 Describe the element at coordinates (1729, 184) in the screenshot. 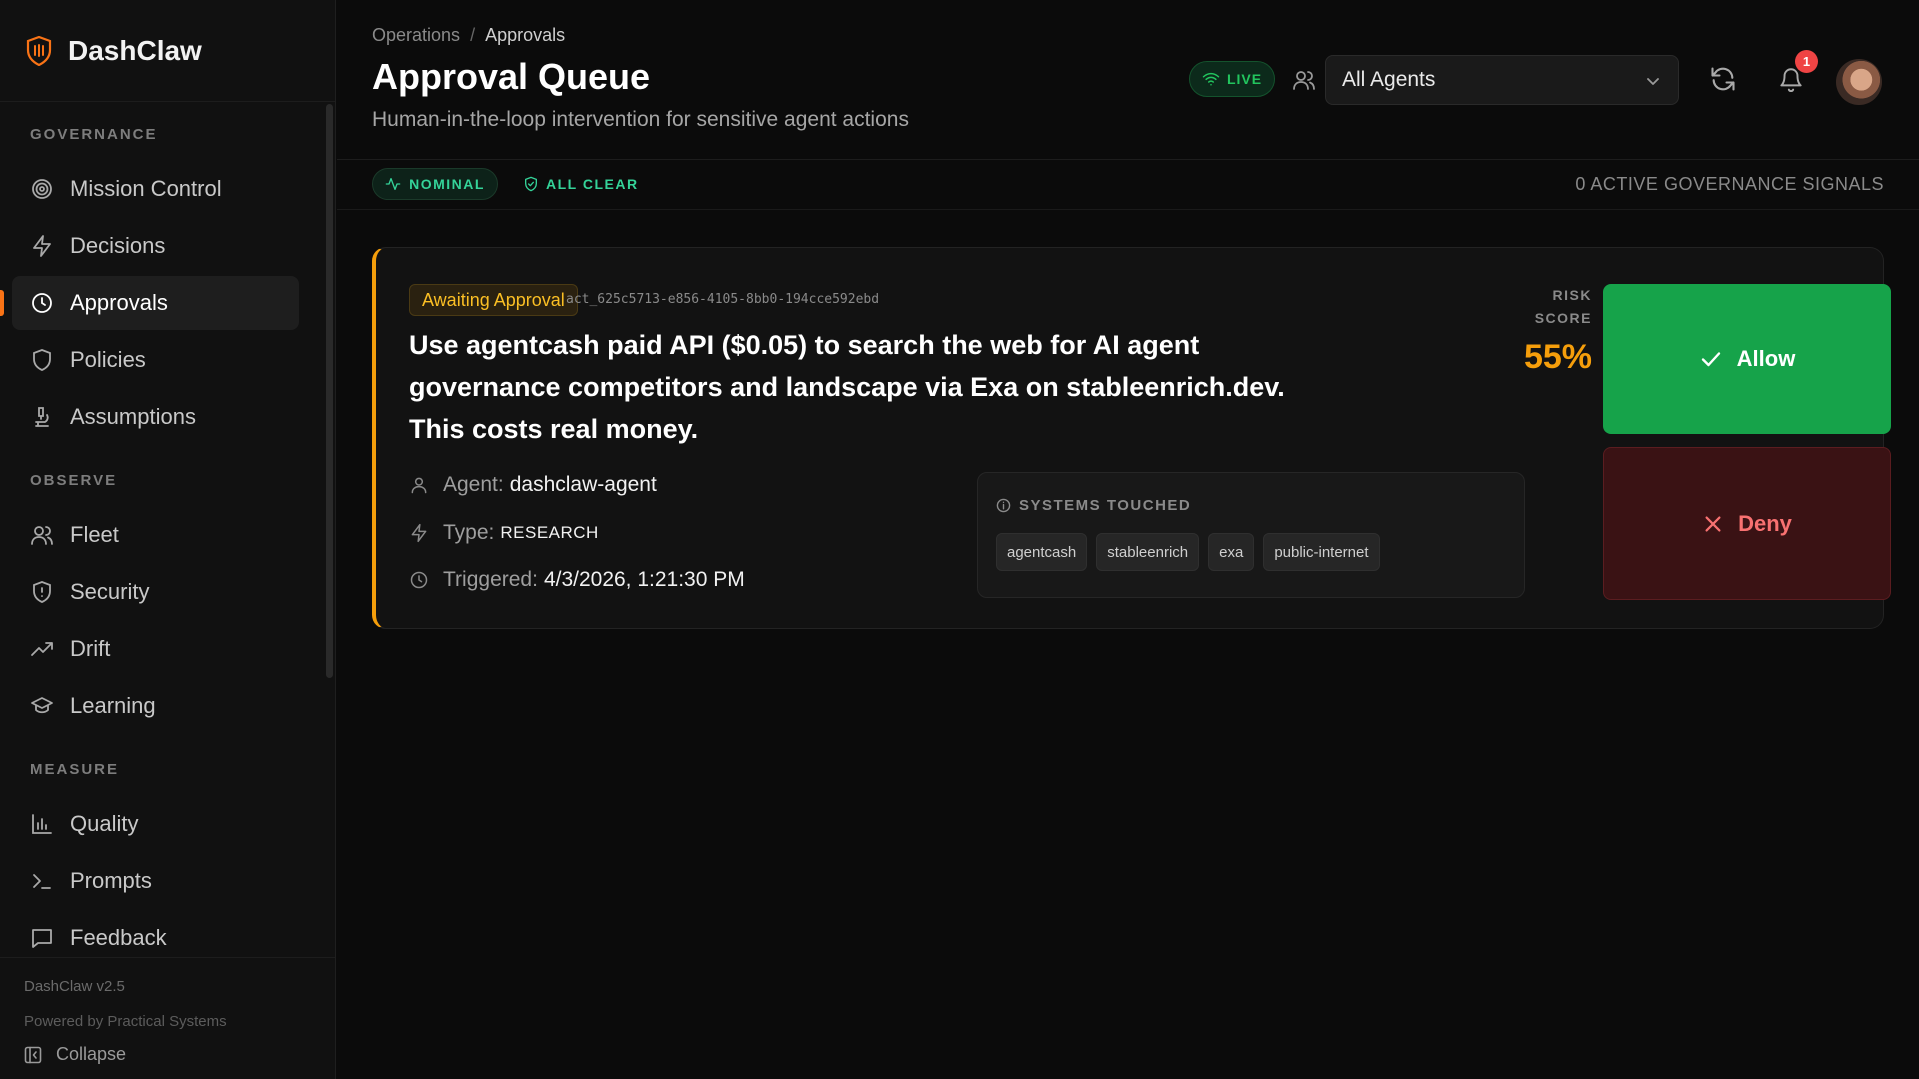

I see `governance-signals-count: 0 ACTIVE GOVERNANCE SIGNALS` at that location.